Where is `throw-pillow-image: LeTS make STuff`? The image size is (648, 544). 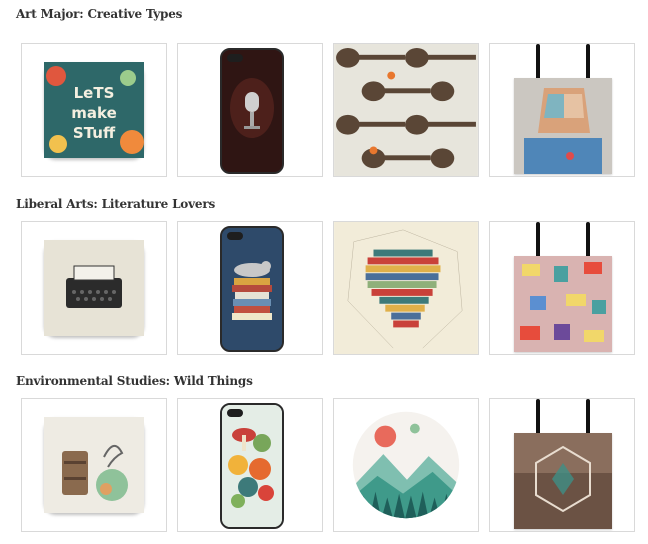 throw-pillow-image: LeTS make STuff is located at coordinates (94, 110).